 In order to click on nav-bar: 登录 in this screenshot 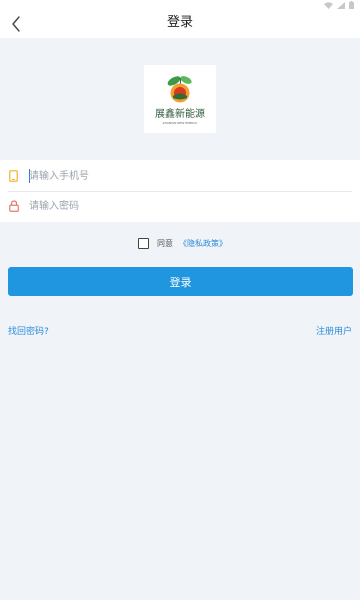, I will do `click(180, 24)`.